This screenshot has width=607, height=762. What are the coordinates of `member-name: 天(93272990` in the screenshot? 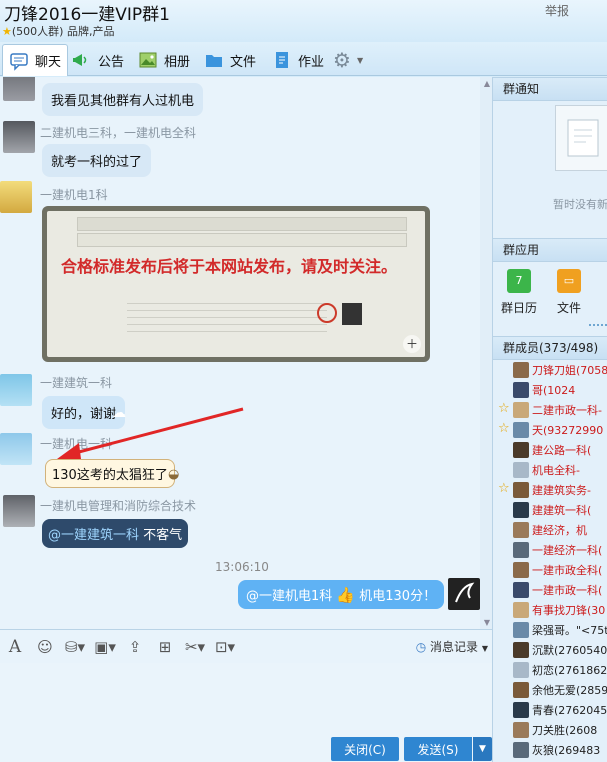 It's located at (568, 430).